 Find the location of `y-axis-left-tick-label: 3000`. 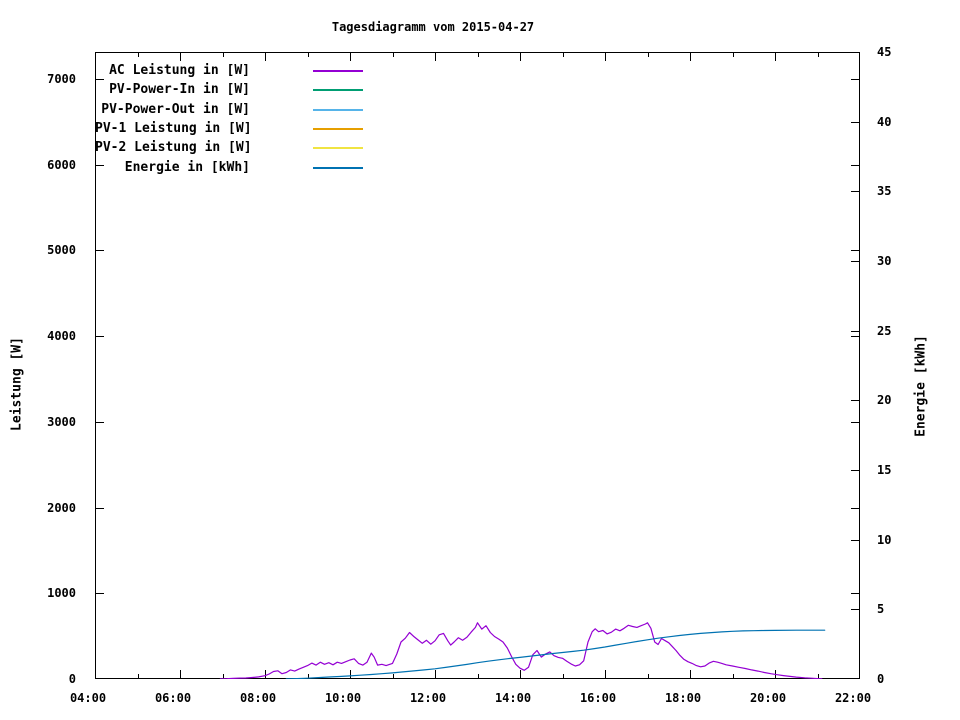

y-axis-left-tick-label: 3000 is located at coordinates (61, 421).